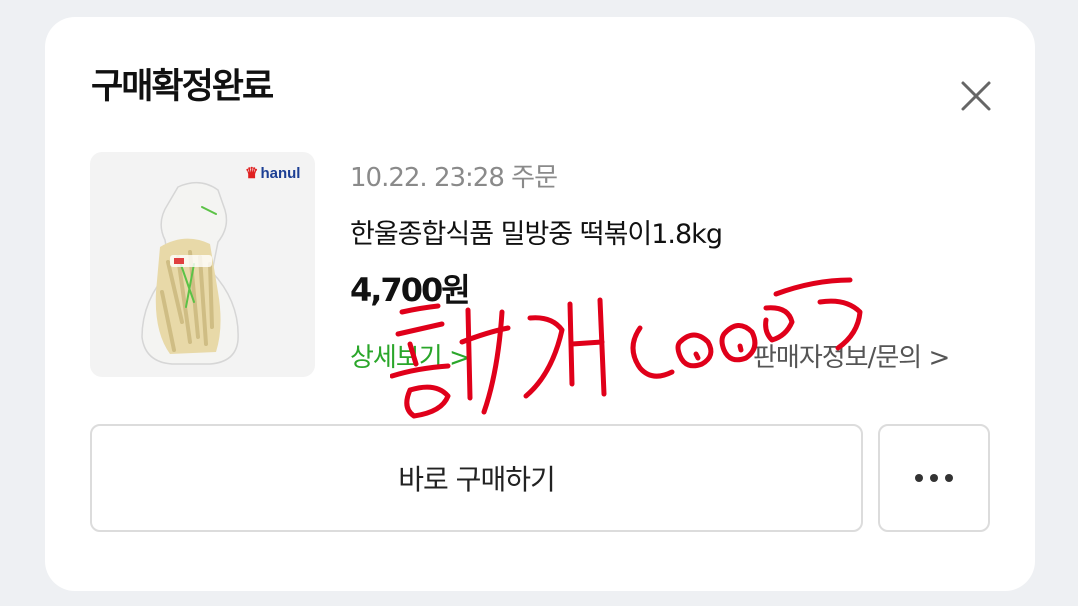 The width and height of the screenshot is (1078, 606). Describe the element at coordinates (454, 178) in the screenshot. I see `order-date: 10.22. 23:28 주문` at that location.